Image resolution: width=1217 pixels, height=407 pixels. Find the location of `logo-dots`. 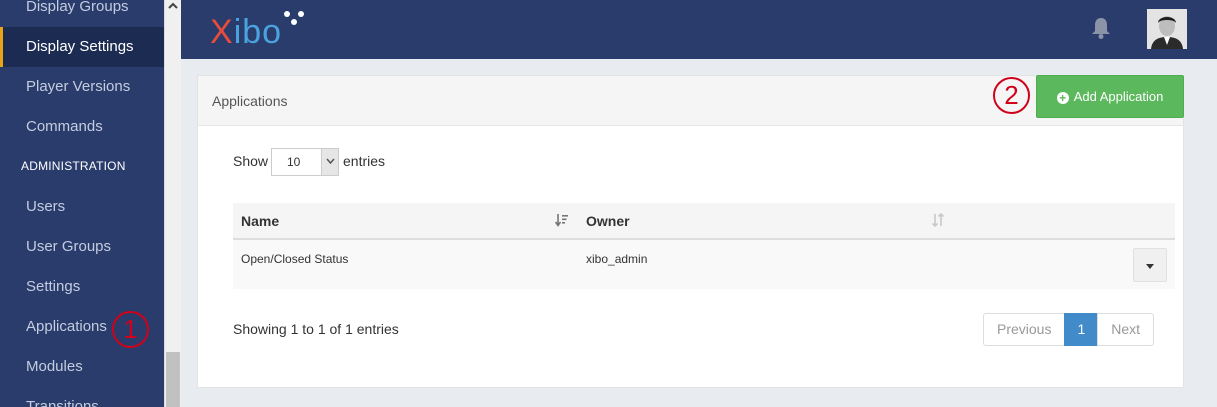

logo-dots is located at coordinates (291, 17).